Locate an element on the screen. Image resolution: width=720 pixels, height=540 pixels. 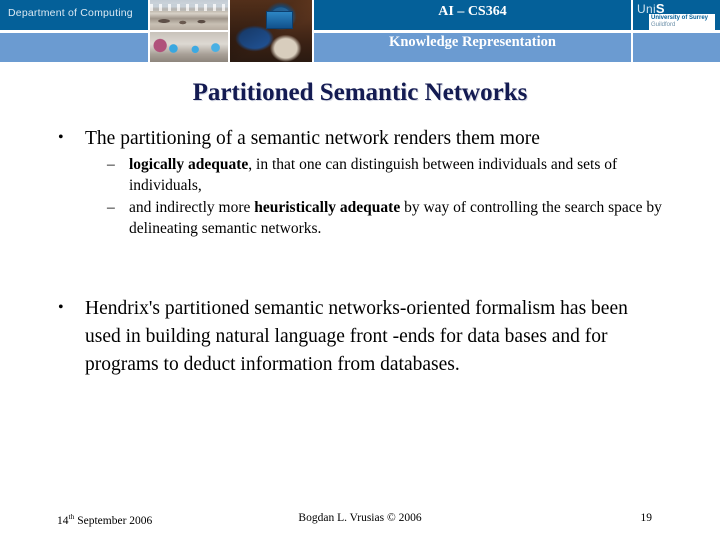
header-photo-strip is located at coordinates (231, 31).